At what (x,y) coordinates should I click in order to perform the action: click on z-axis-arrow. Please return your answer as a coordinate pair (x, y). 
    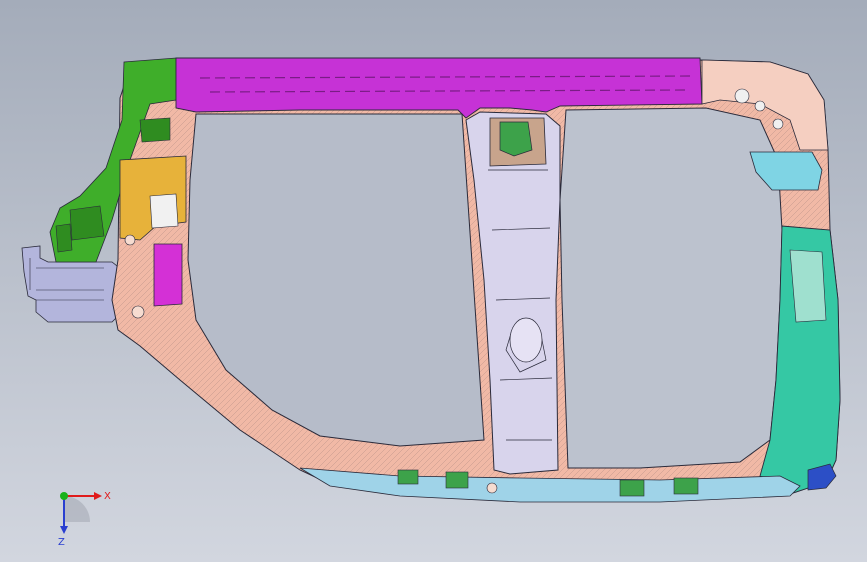
    Looking at the image, I should click on (64, 530).